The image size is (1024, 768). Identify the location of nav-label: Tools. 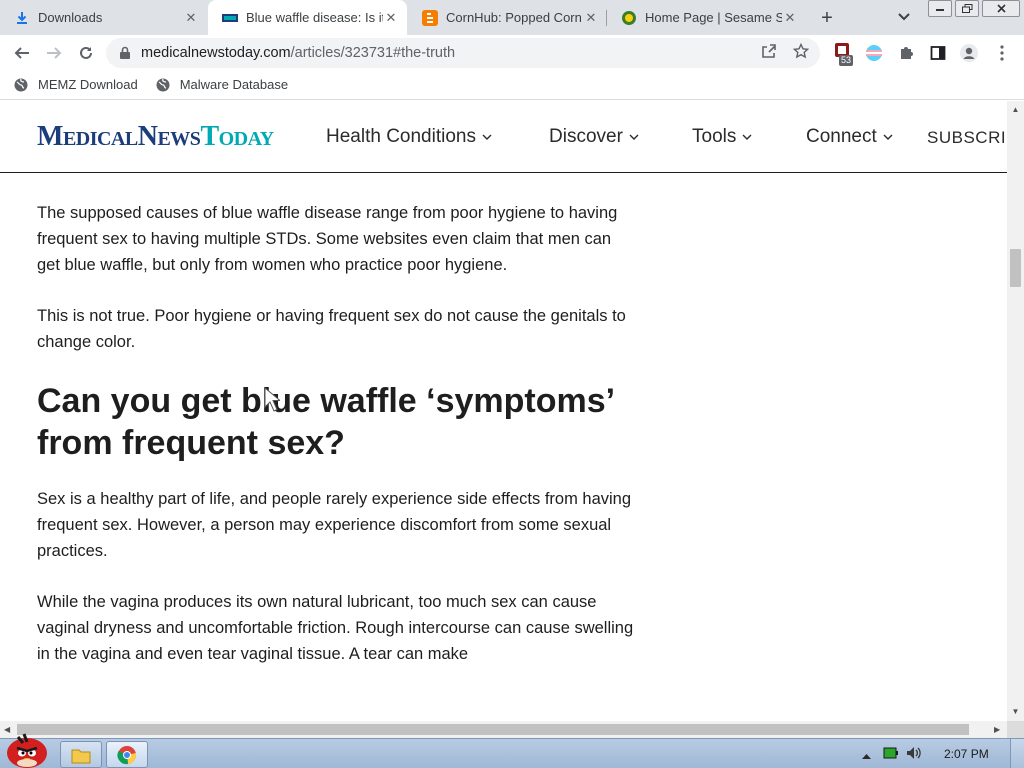
(714, 136).